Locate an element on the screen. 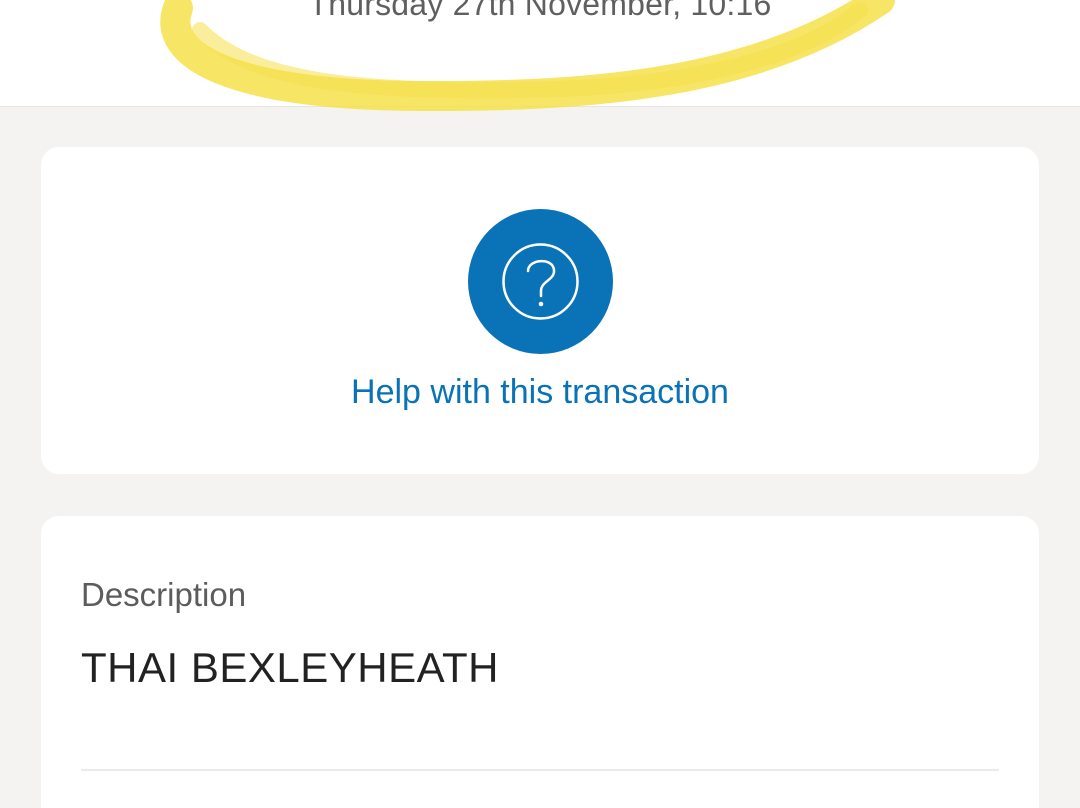 This screenshot has width=1080, height=808. divider is located at coordinates (540, 770).